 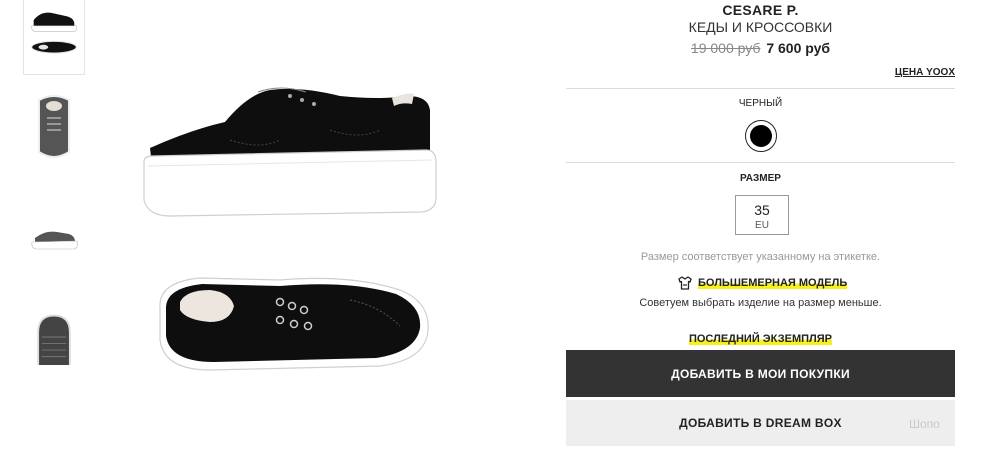 I want to click on last-item-text: ПОСЛЕДНИЙ ЭКЗЕМПЛЯР, so click(x=760, y=339).